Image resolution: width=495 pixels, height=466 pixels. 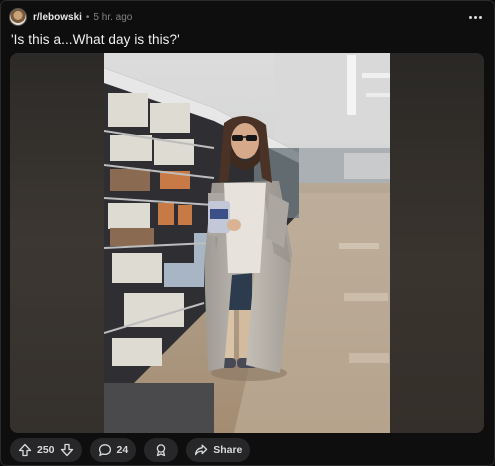 I want to click on vote-pill: 250, so click(x=46, y=450).